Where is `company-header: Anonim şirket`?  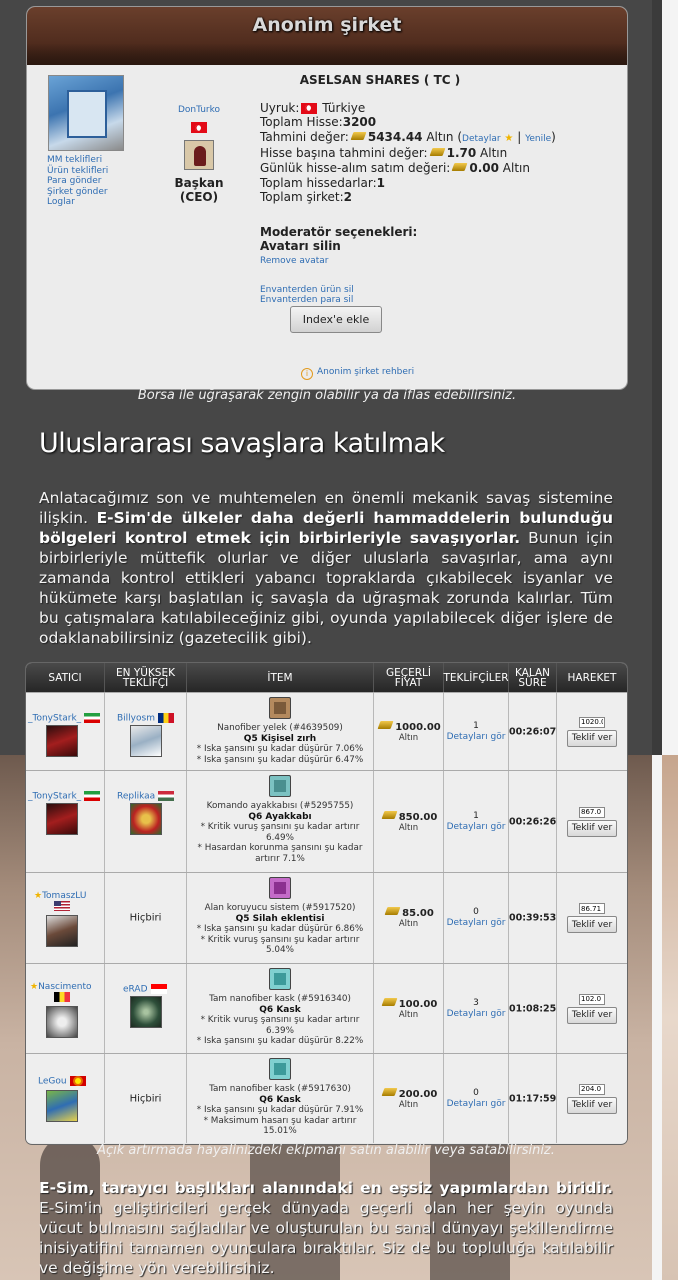 company-header: Anonim şirket is located at coordinates (327, 36).